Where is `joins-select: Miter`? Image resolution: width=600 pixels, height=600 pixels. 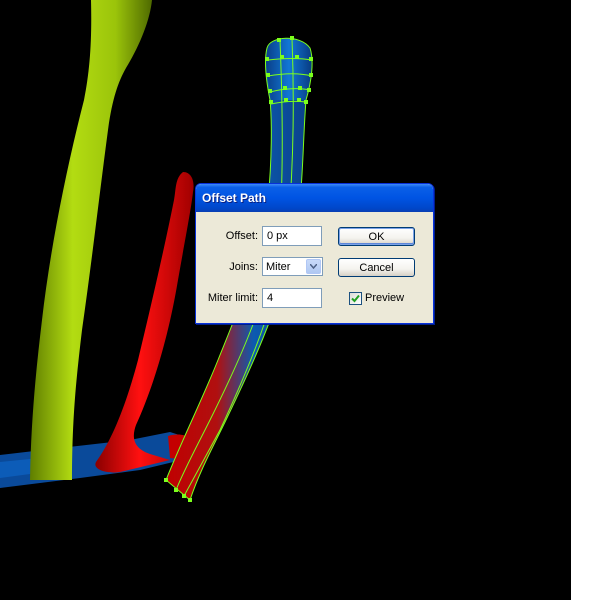 joins-select: Miter is located at coordinates (292, 266).